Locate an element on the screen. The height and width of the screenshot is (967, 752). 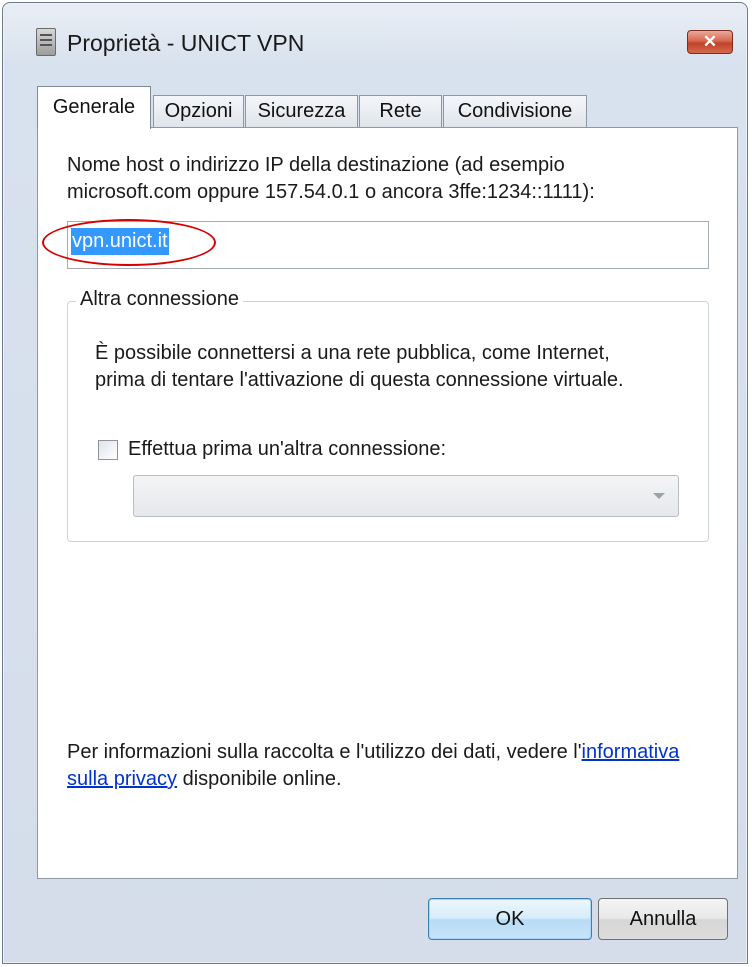
connection-select is located at coordinates (406, 496).